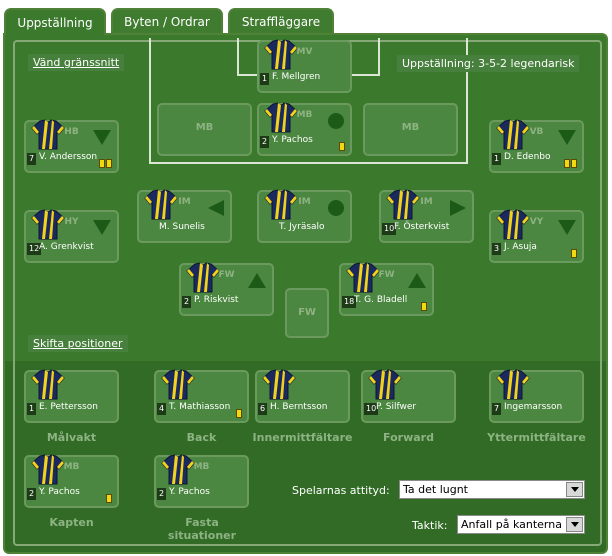 The image size is (612, 556). What do you see at coordinates (66, 247) in the screenshot?
I see `player-name: A. Grenkvist` at bounding box center [66, 247].